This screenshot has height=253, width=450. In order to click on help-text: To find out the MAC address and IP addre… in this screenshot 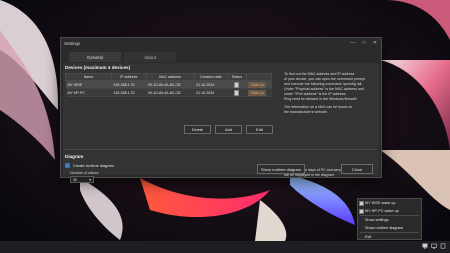, I will do `click(330, 93)`.